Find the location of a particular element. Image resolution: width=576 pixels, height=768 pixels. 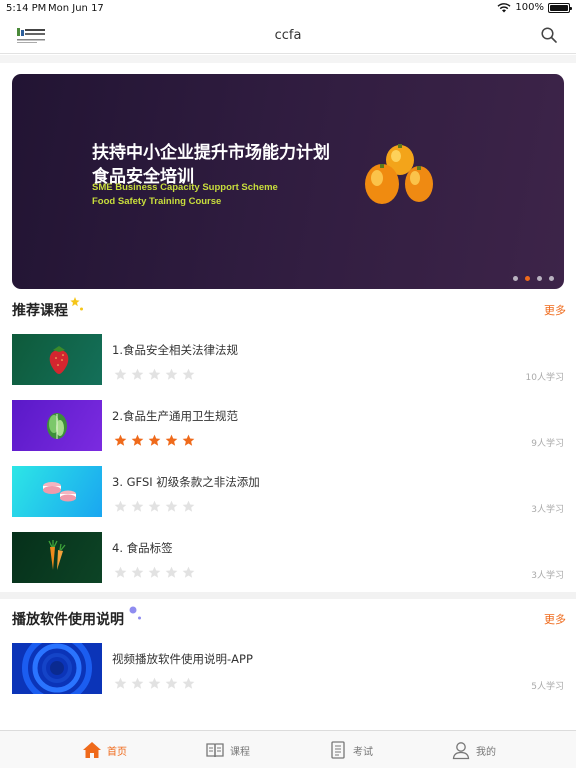

status-right: 100% is located at coordinates (534, 7).